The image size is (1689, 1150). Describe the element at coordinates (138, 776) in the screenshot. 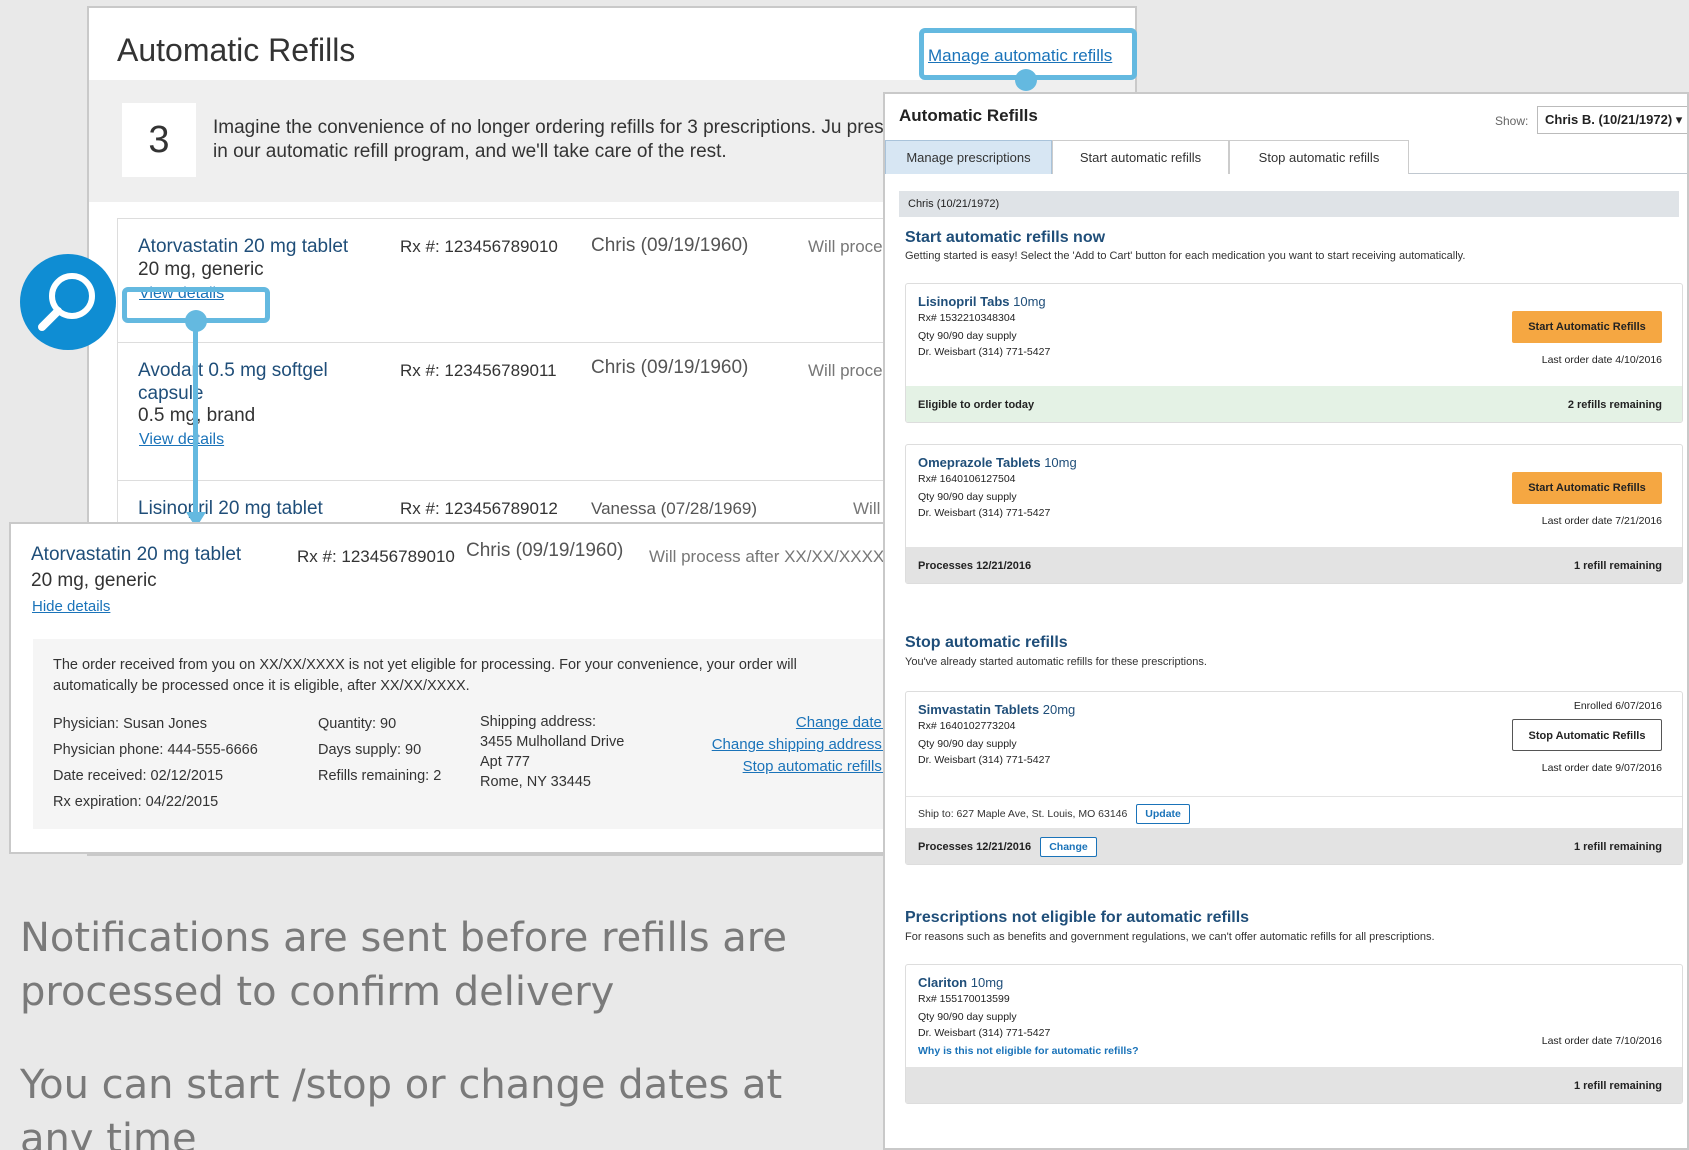

I see `date-received: Date received: 02/12/2015` at that location.